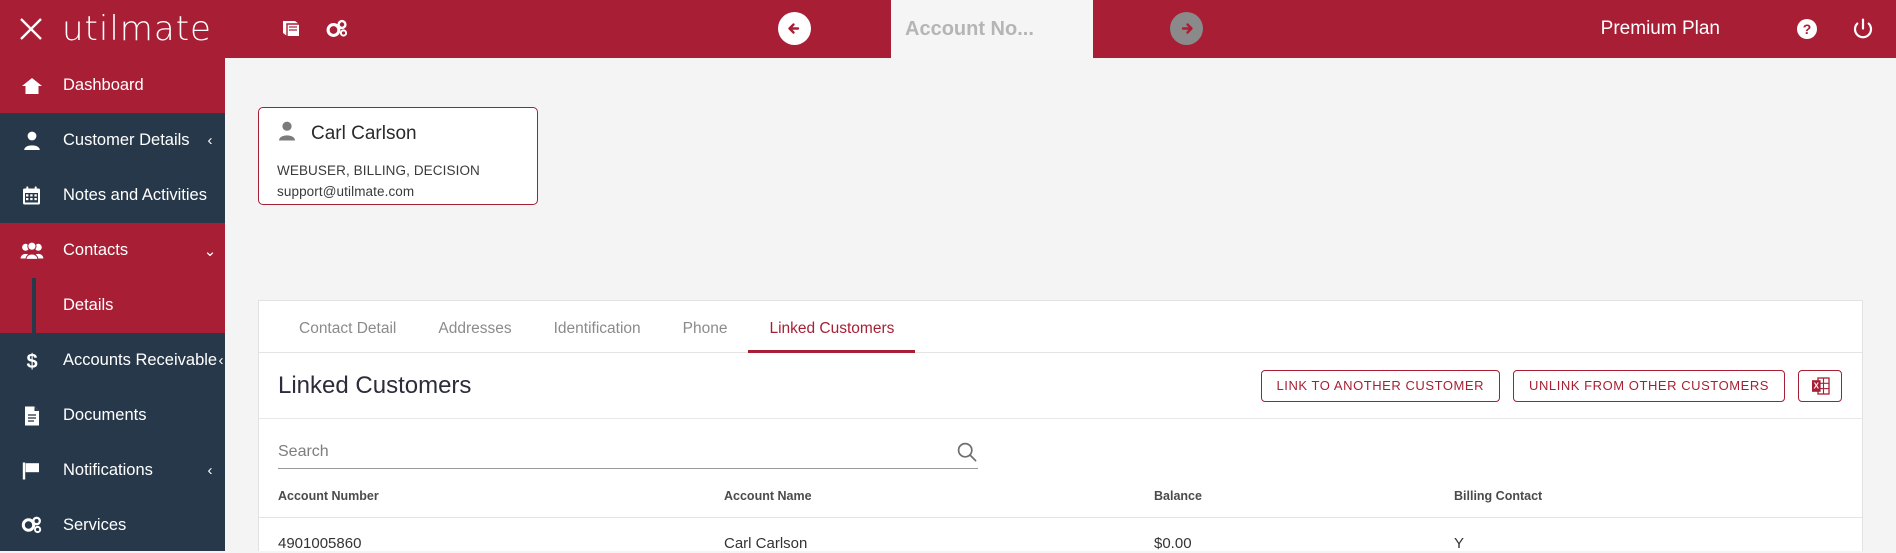 The height and width of the screenshot is (553, 1896). What do you see at coordinates (31, 470) in the screenshot?
I see `flag-icon` at bounding box center [31, 470].